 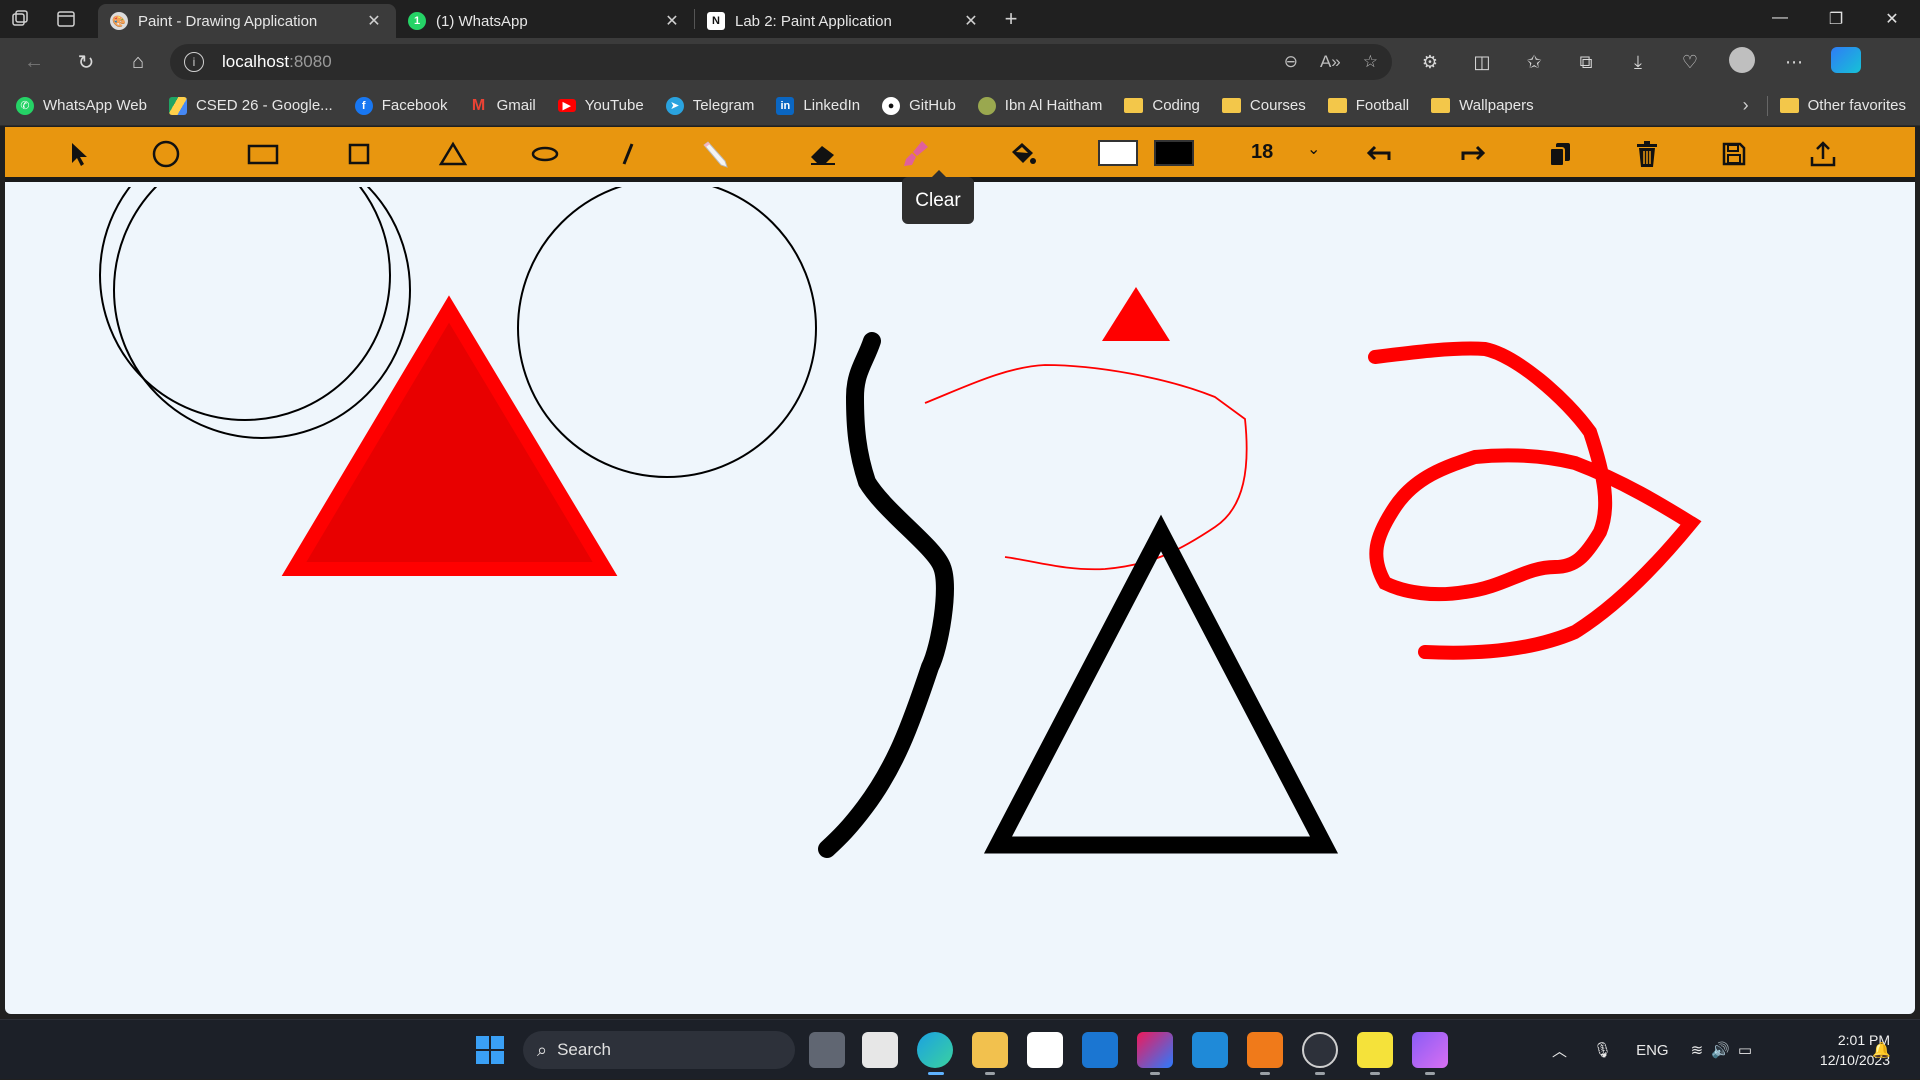 I want to click on tab-whatsapp: 1 (1) WhatsApp ✕, so click(x=545, y=21).